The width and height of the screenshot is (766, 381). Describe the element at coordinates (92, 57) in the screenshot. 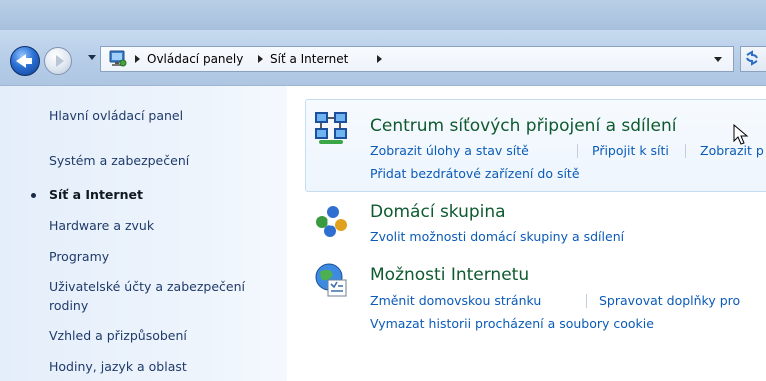

I see `recent-pages-dropdown-icon` at that location.